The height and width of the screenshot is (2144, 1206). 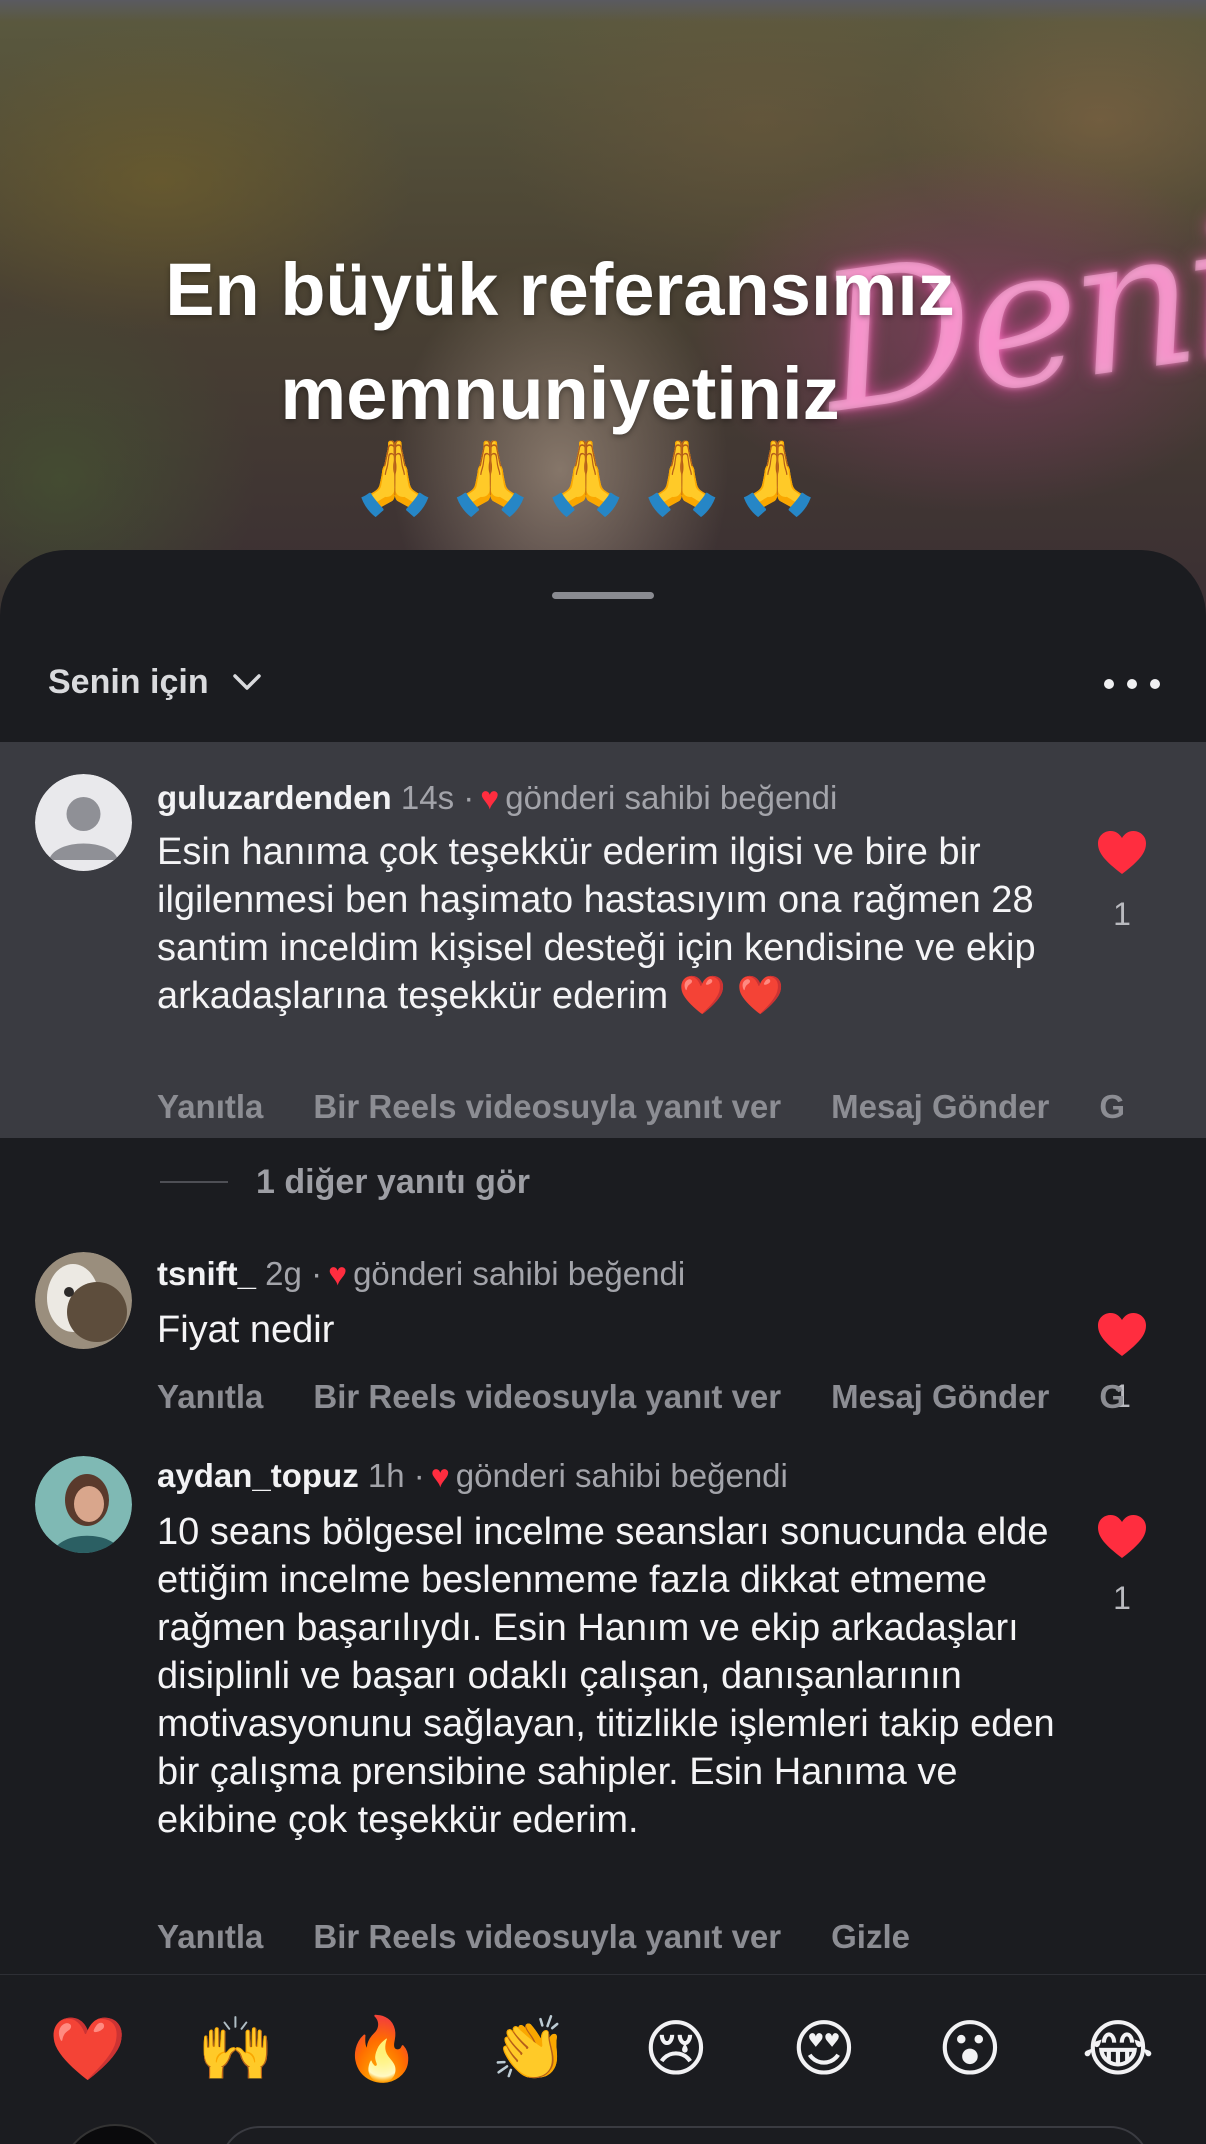 What do you see at coordinates (685, 2135) in the screenshot?
I see `comment-input` at bounding box center [685, 2135].